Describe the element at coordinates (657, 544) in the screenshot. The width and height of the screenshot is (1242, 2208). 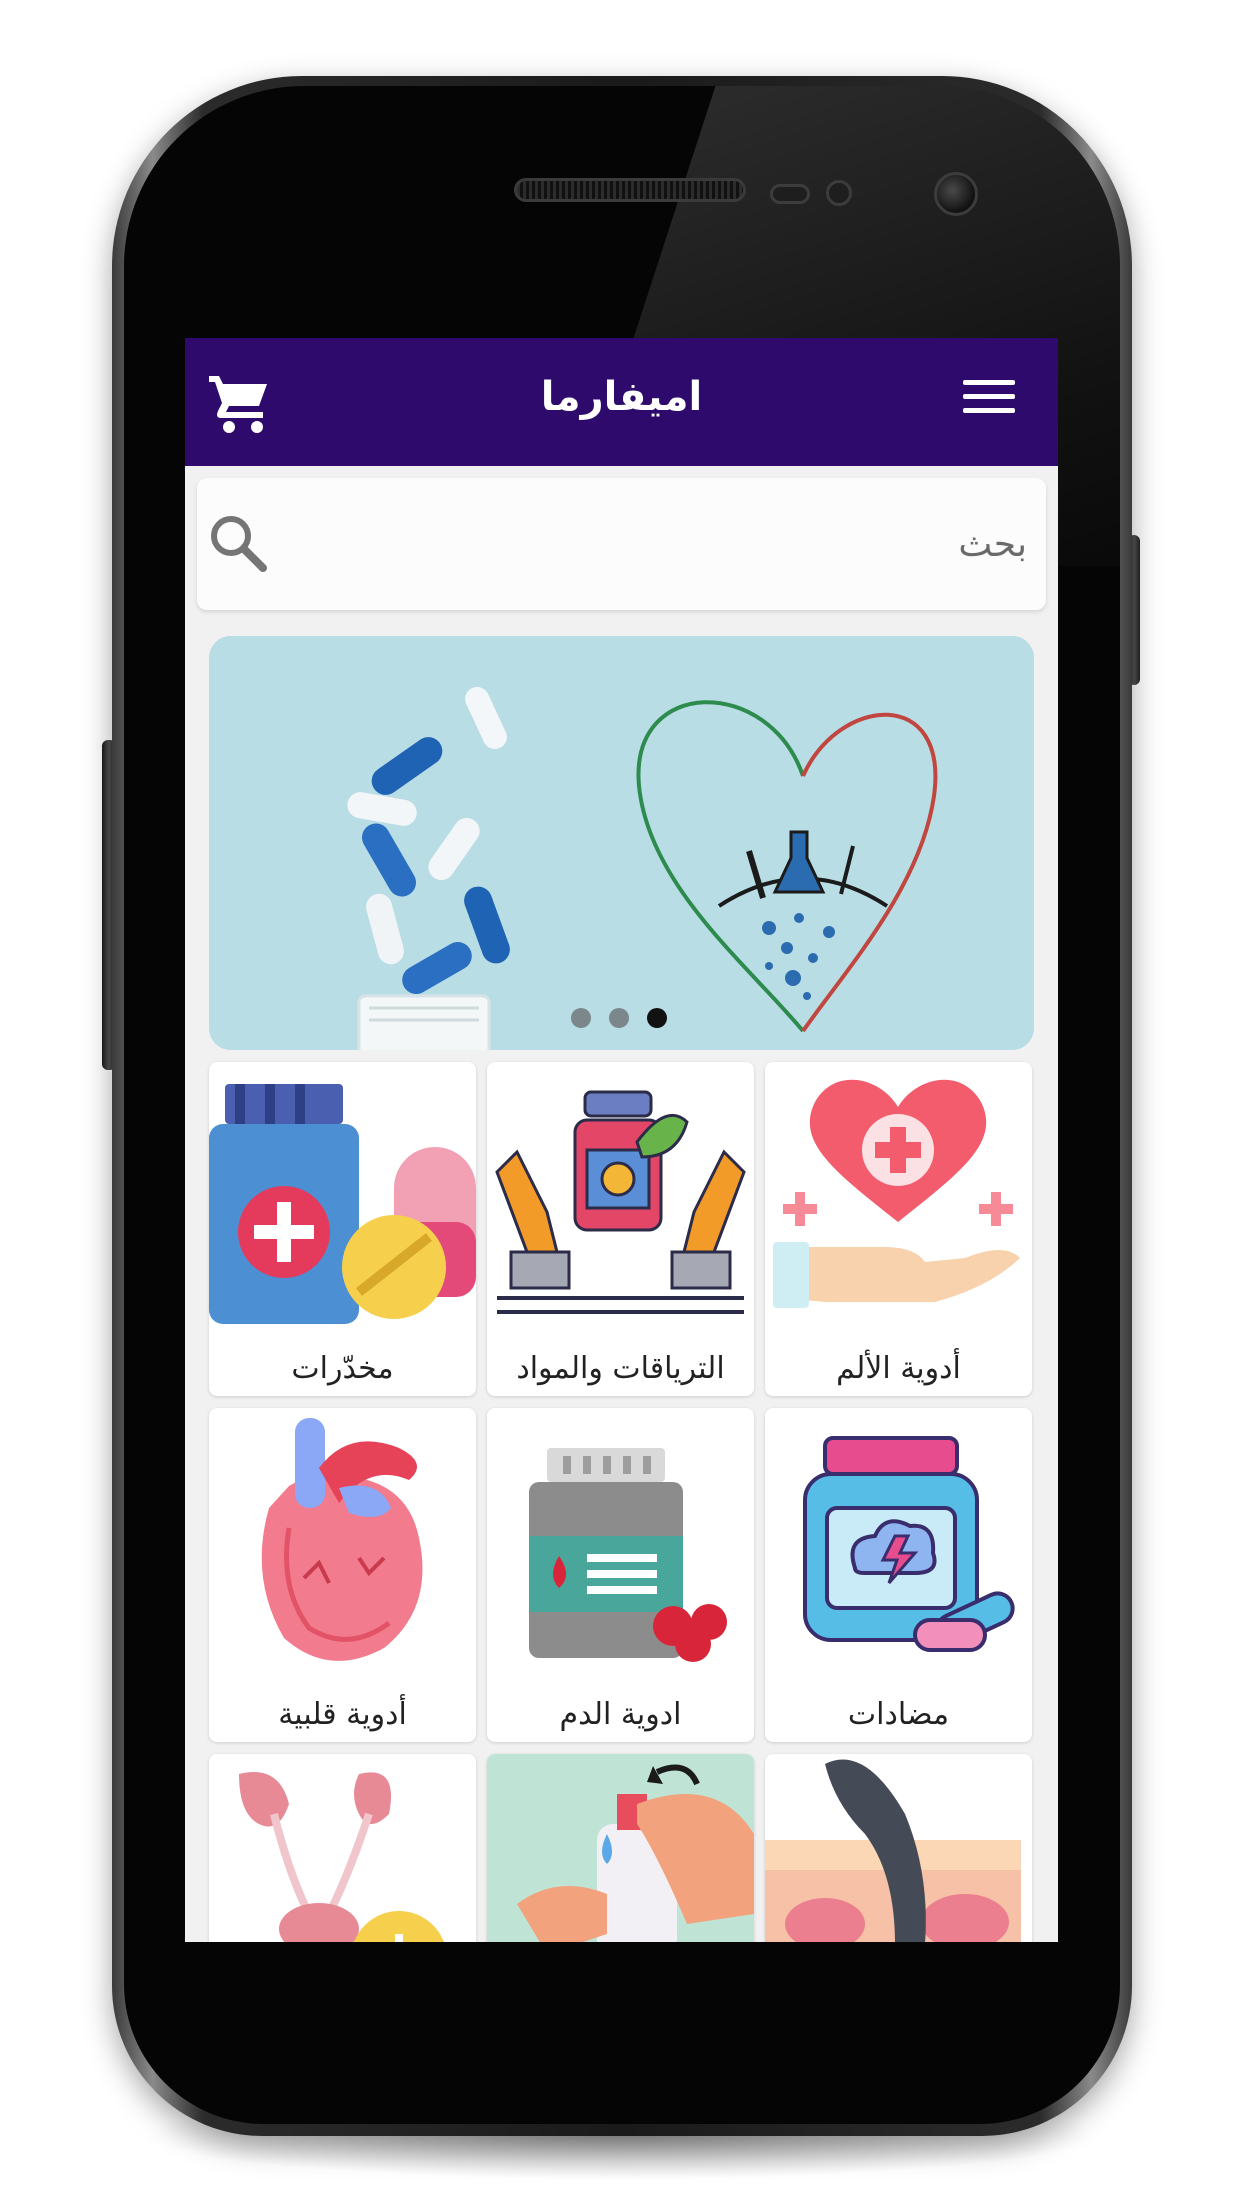
I see `search-input` at that location.